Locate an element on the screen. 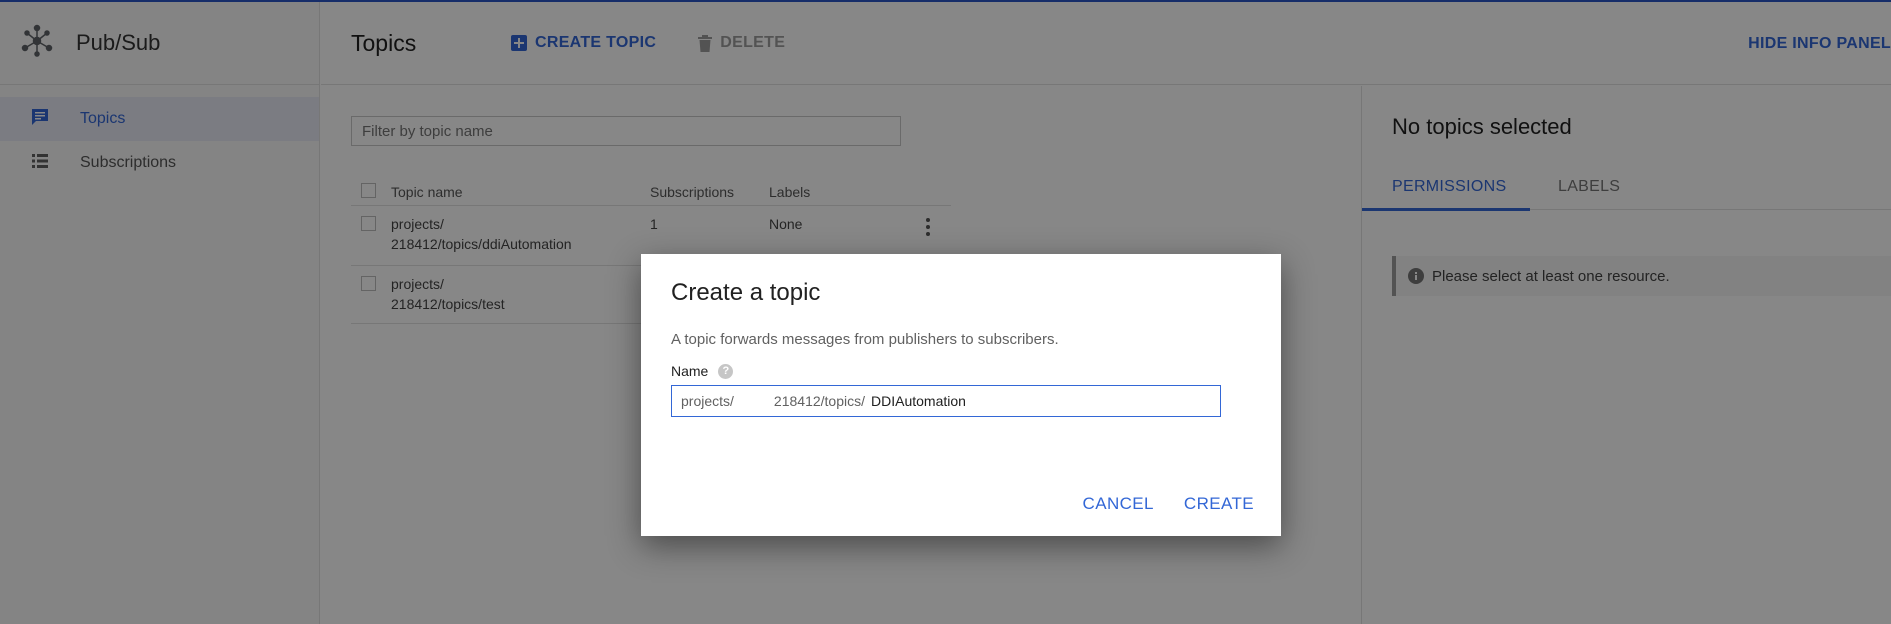 This screenshot has width=1891, height=624. topic-prefix-projects: projects/ is located at coordinates (707, 401).